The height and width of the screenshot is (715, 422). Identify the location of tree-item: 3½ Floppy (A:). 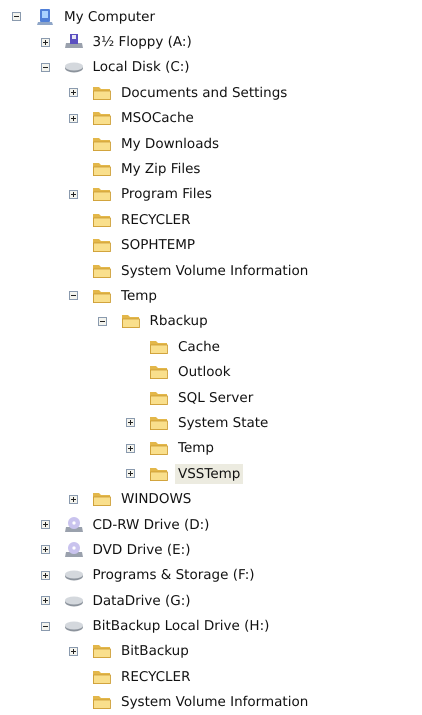
(142, 42).